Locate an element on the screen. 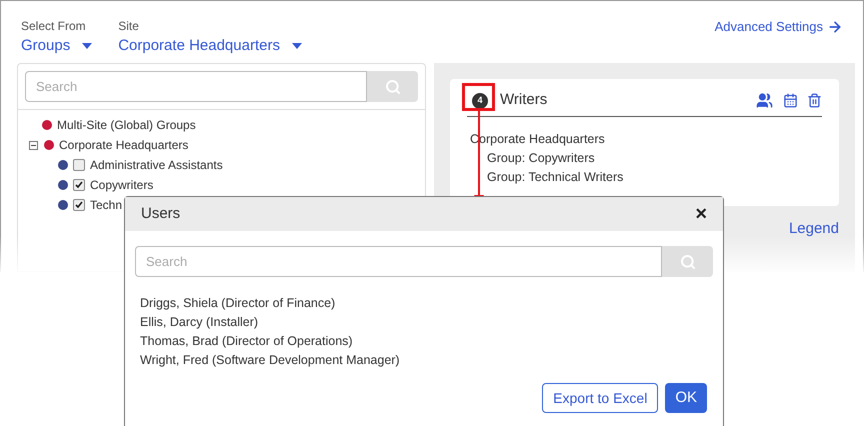 This screenshot has height=426, width=864. user-entry: Ellis, Darcy (Installer) is located at coordinates (200, 322).